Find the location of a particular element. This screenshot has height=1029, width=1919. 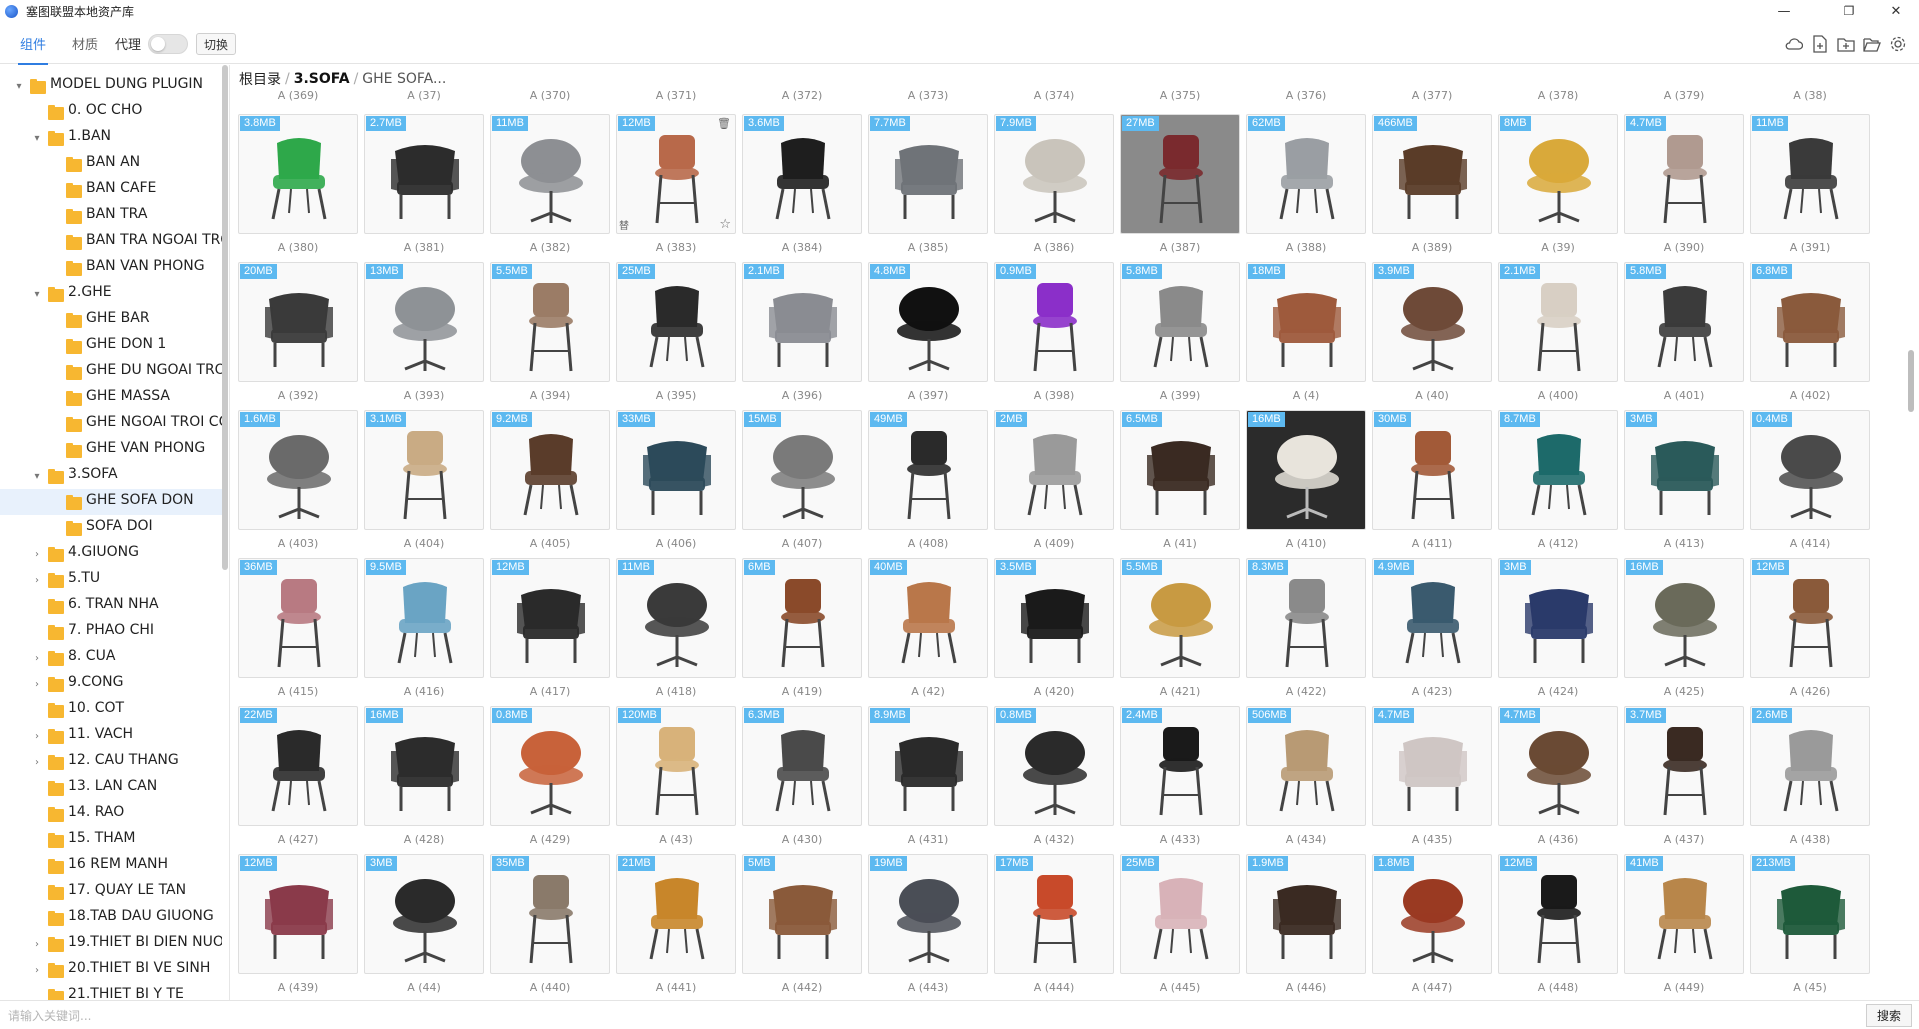

asset-thumbnail: 6MB is located at coordinates (802, 618).